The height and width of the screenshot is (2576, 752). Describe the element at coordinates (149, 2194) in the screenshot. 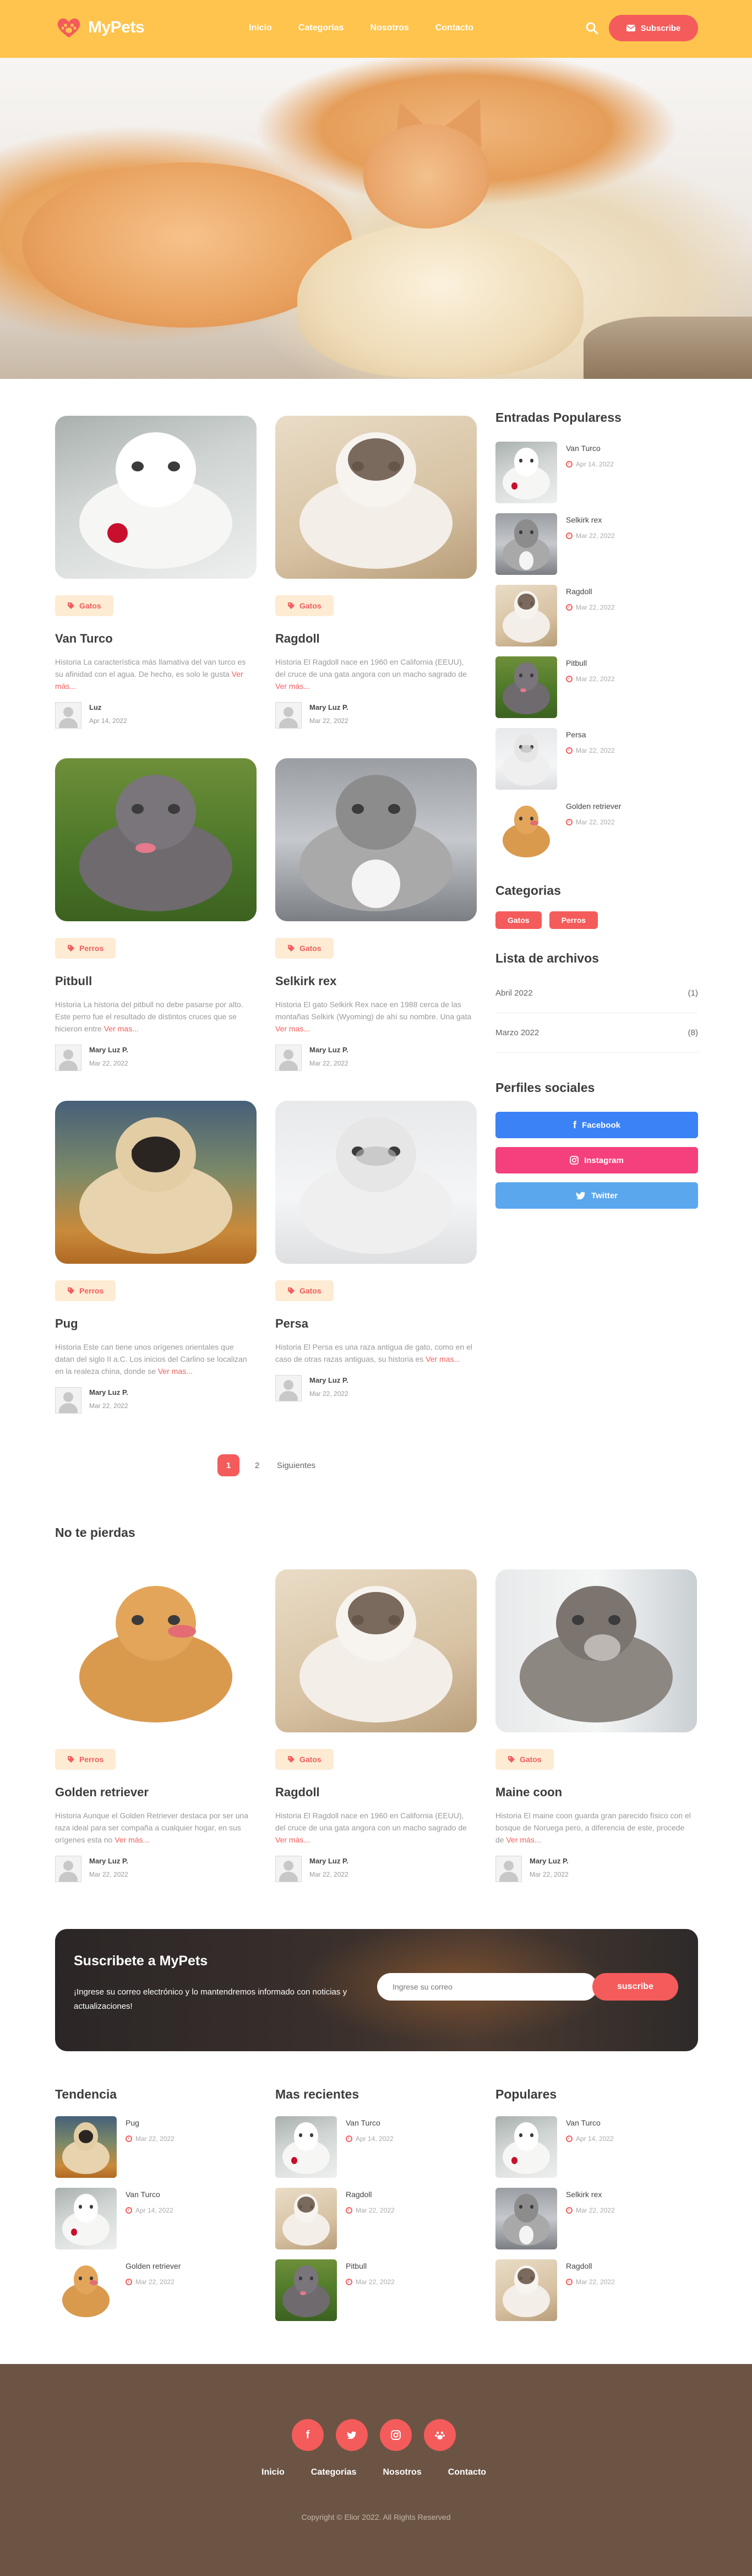

I see `item-title: Van Turco` at that location.